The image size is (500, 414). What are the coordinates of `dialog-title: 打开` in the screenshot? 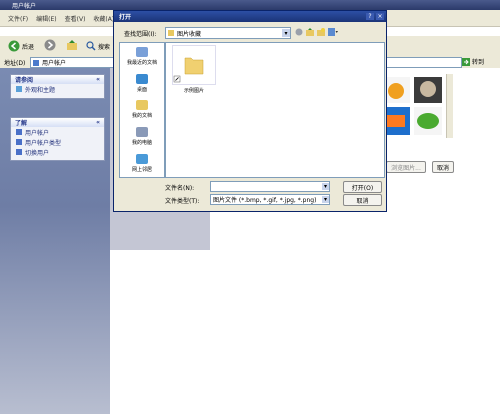 It's located at (125, 17).